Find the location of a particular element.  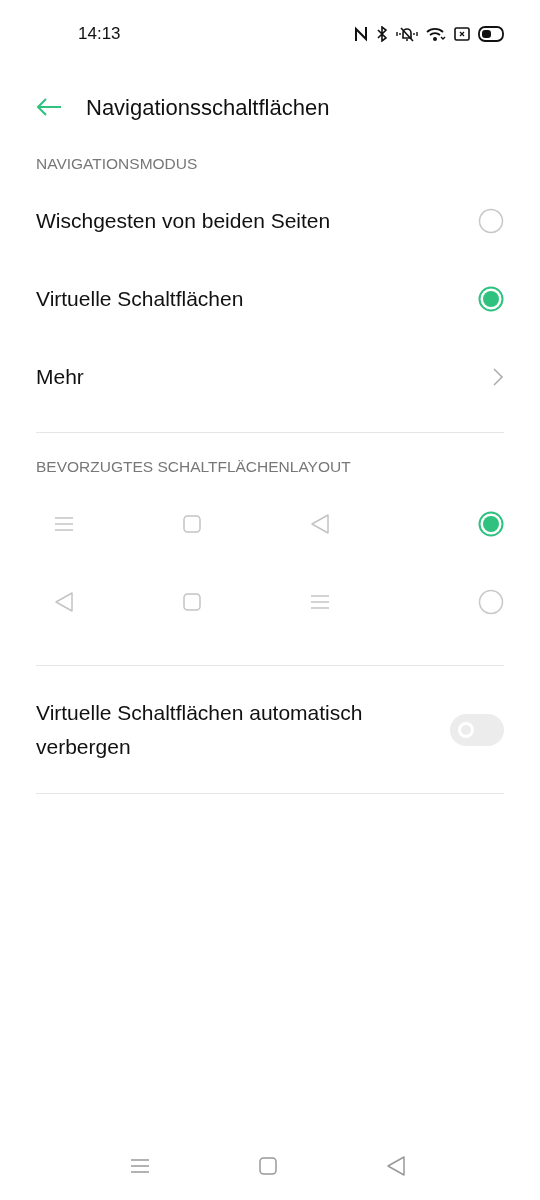

section-heading: BEVORZUGTES SCHALTFLÄCHENLAYOUT is located at coordinates (193, 467).